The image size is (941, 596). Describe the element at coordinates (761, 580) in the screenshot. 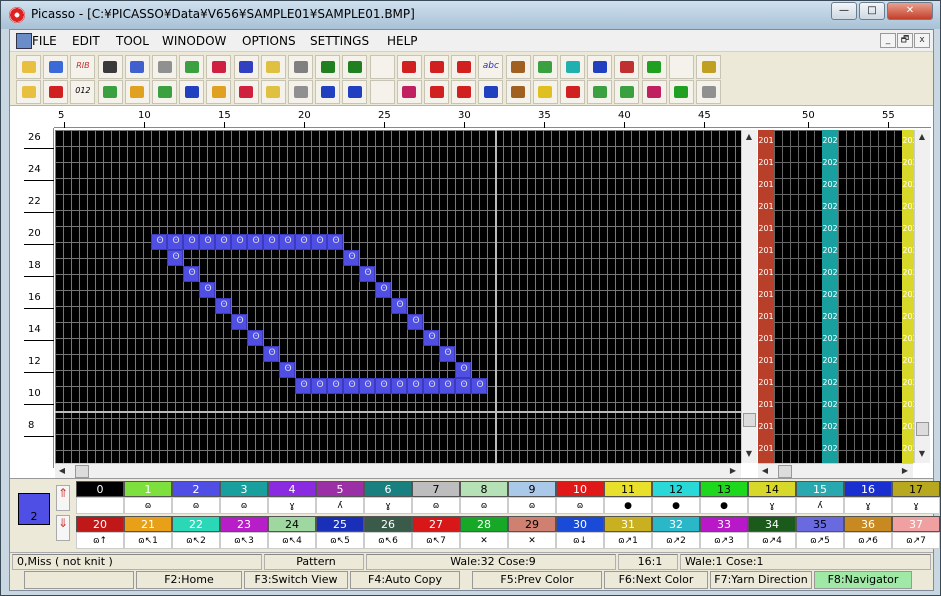

I see `fkey-f7-button: F7:Yarn Direction` at that location.